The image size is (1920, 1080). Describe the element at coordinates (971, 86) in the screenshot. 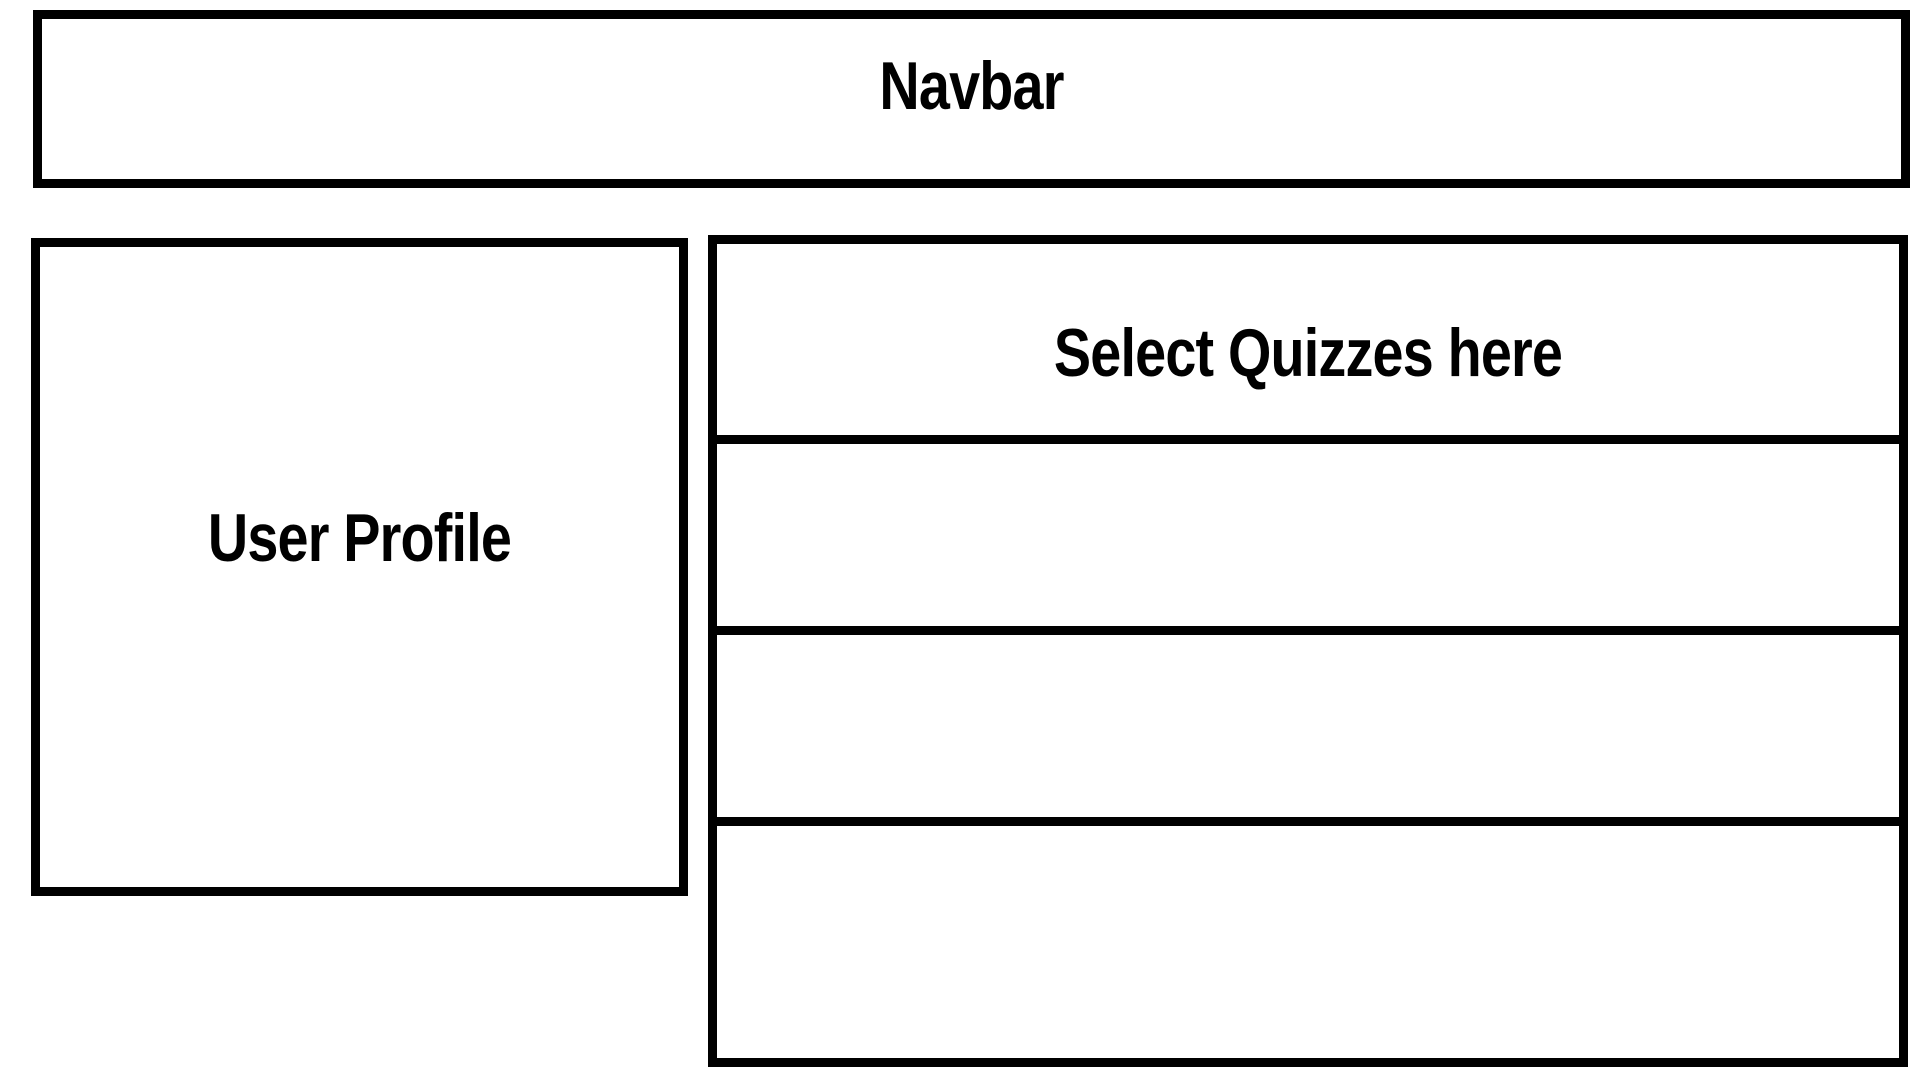

I see `navbar-label: Navbar` at that location.